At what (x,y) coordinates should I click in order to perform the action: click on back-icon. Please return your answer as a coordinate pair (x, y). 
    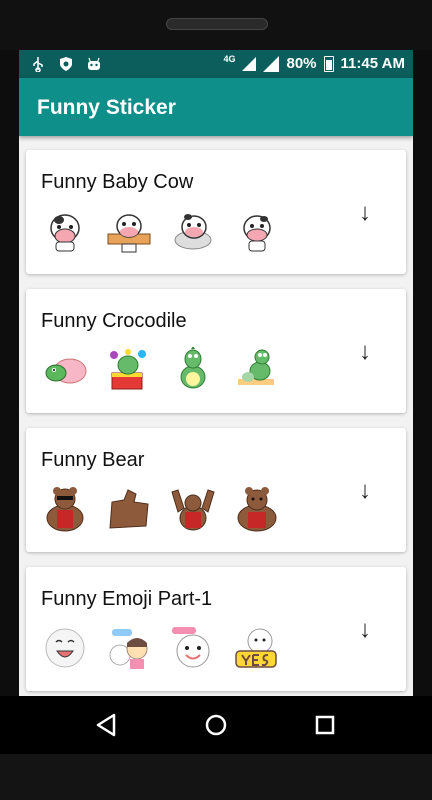
    Looking at the image, I should click on (107, 725).